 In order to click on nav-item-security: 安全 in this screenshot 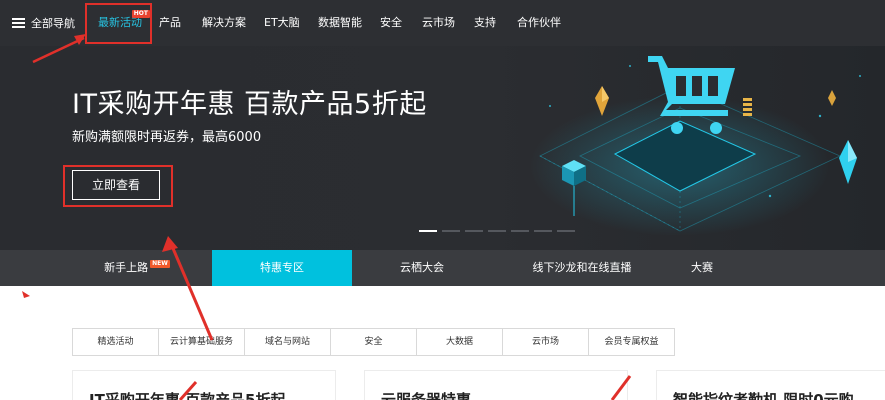, I will do `click(391, 23)`.